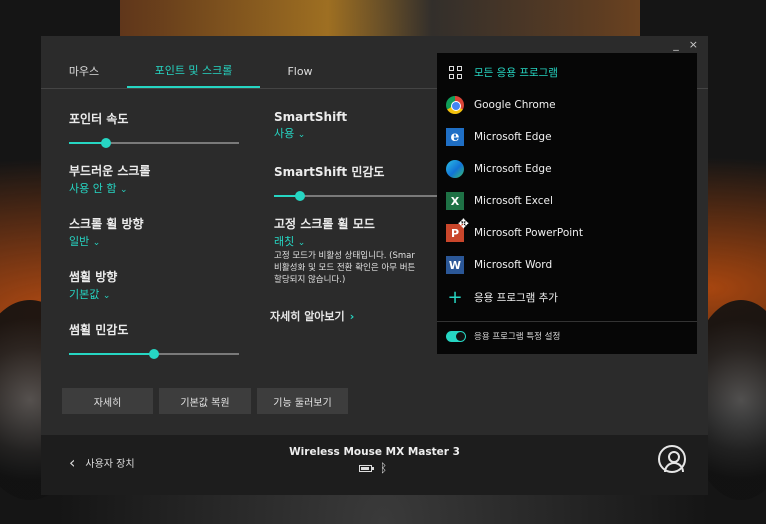 Image resolution: width=766 pixels, height=524 pixels. What do you see at coordinates (455, 297) in the screenshot?
I see `plus-icon: +` at bounding box center [455, 297].